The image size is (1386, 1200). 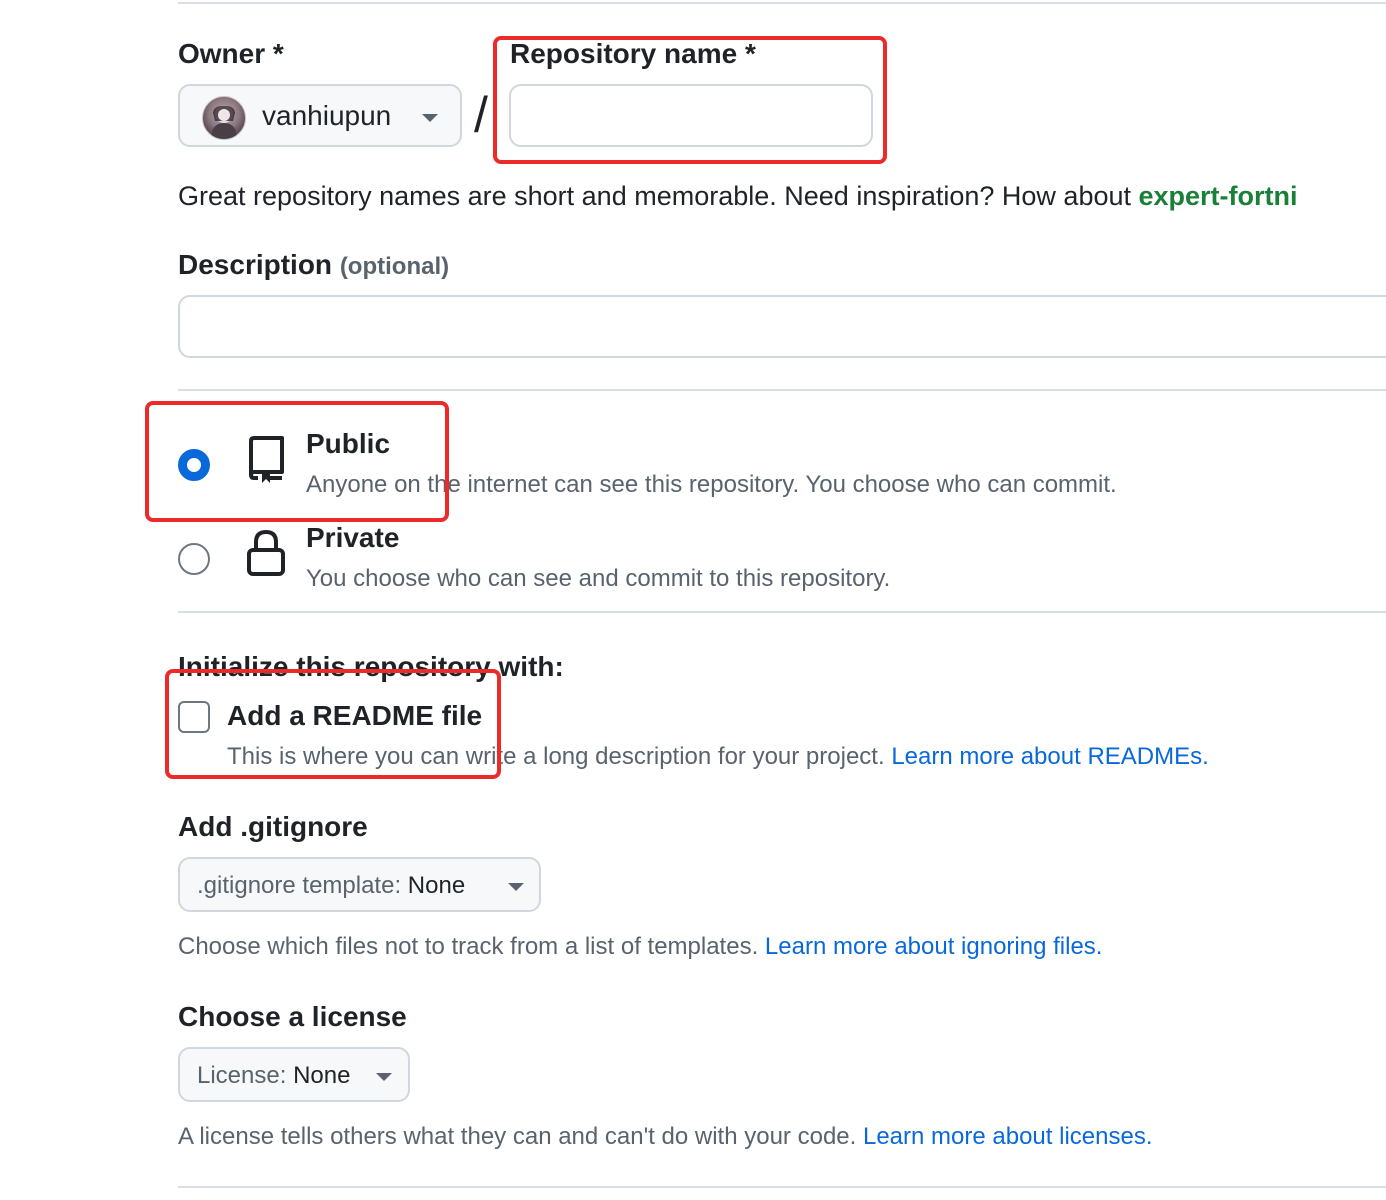 What do you see at coordinates (1008, 1136) in the screenshot?
I see `learn-more-licenses-link: Learn more about licenses.` at bounding box center [1008, 1136].